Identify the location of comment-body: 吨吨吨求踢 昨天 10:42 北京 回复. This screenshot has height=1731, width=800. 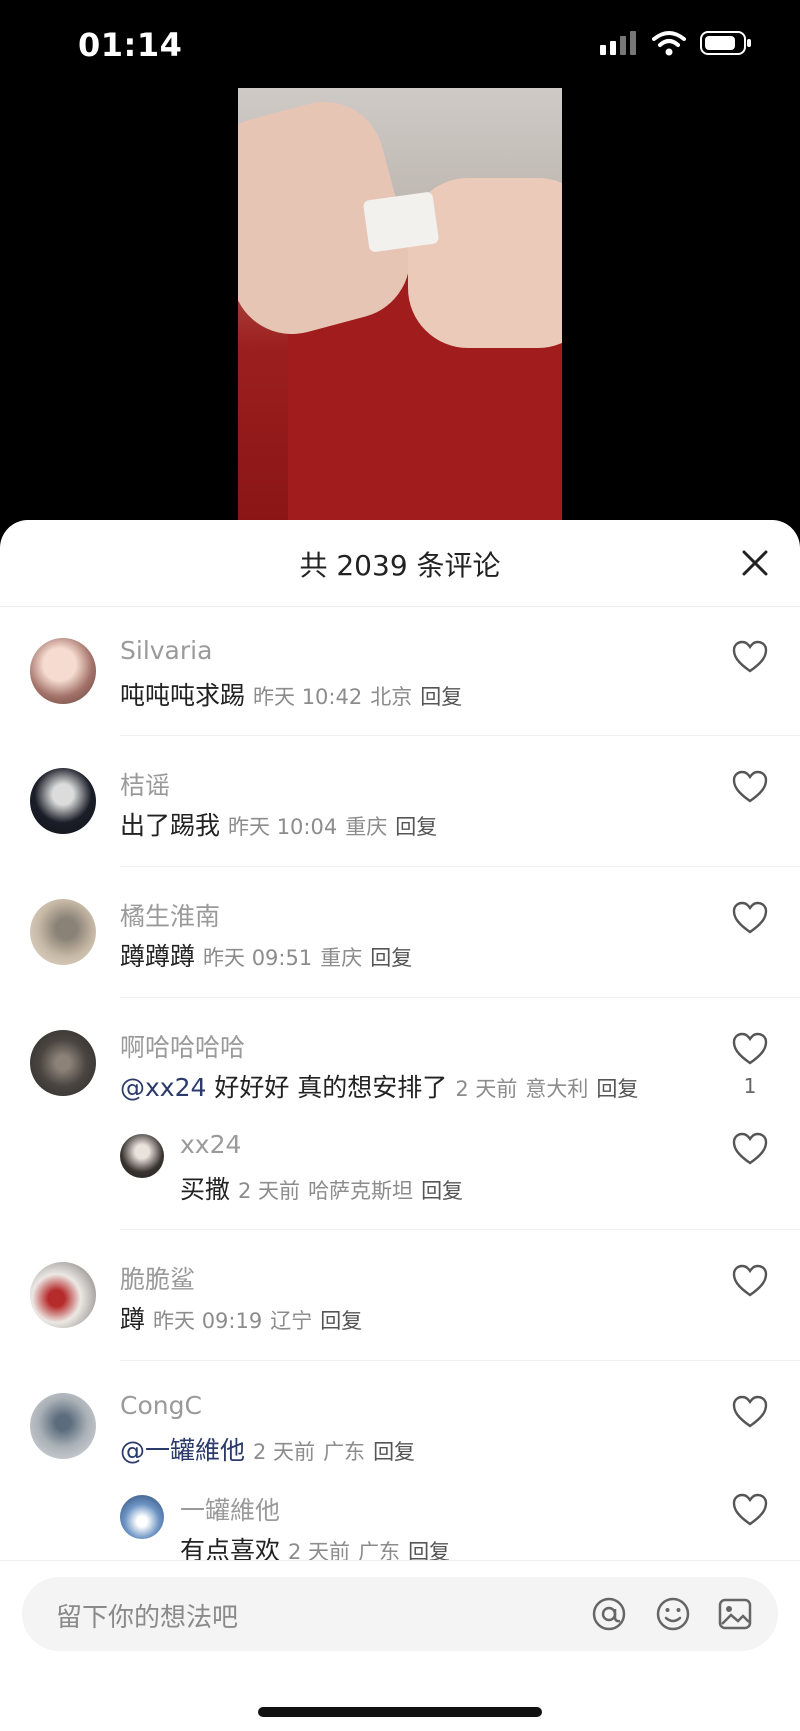
(291, 694).